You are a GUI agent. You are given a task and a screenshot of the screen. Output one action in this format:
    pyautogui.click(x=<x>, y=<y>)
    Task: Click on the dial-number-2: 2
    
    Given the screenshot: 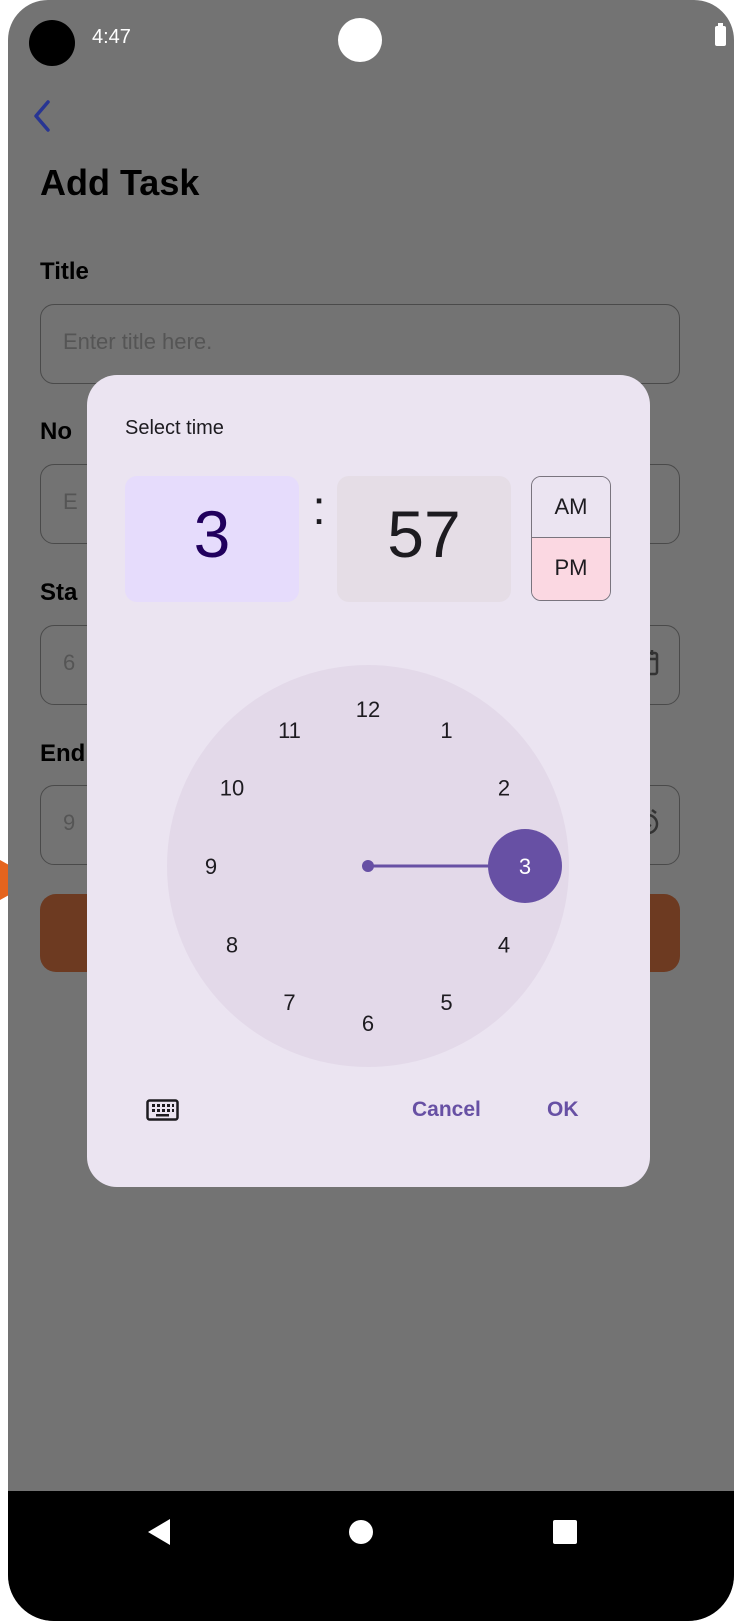 What is the action you would take?
    pyautogui.click(x=504, y=788)
    